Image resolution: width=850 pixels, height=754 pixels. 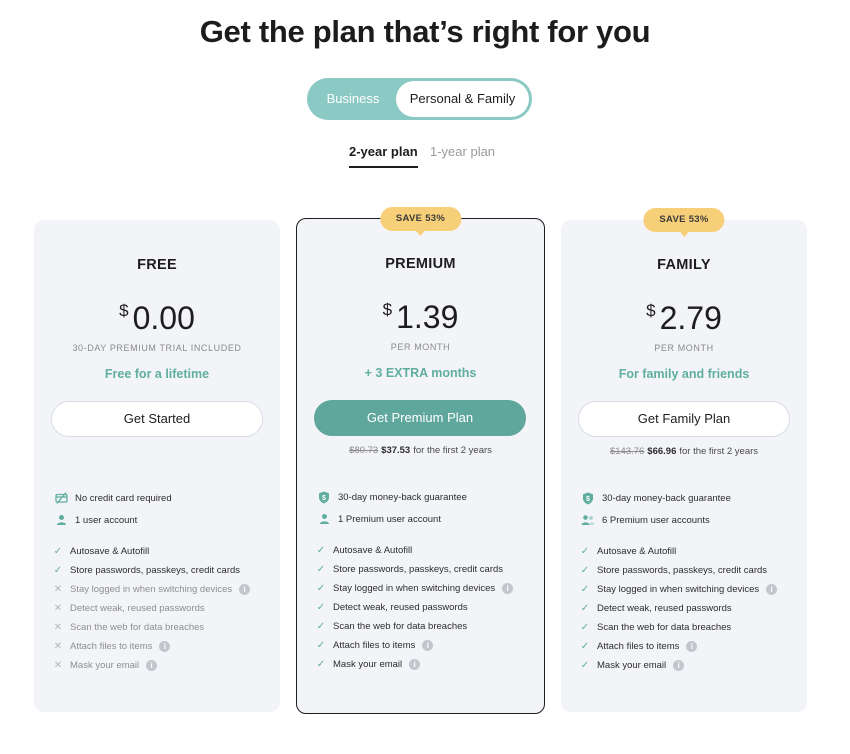 I want to click on price-amount: 2.79, so click(x=690, y=318).